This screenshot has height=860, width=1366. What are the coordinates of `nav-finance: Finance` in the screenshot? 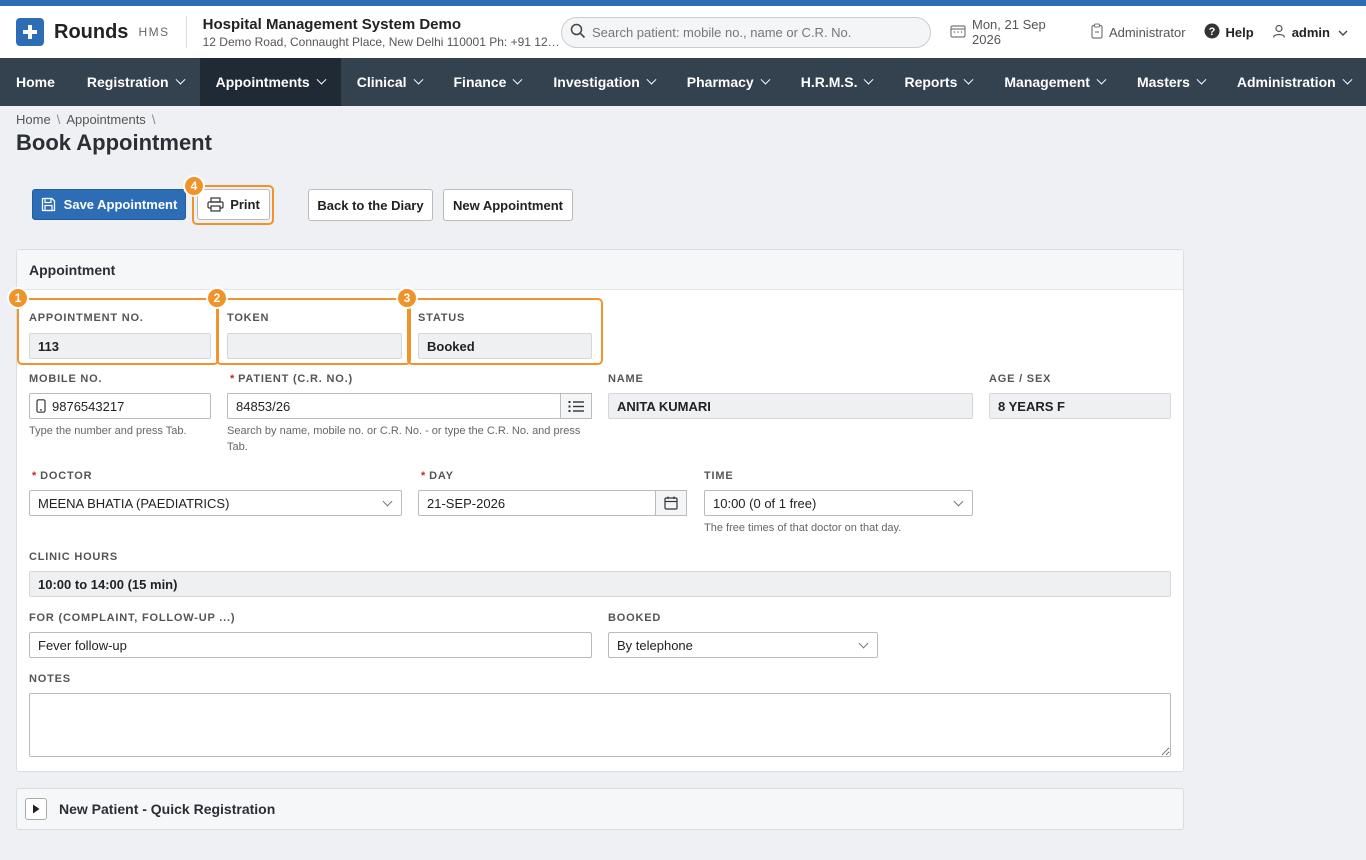 It's located at (488, 82).